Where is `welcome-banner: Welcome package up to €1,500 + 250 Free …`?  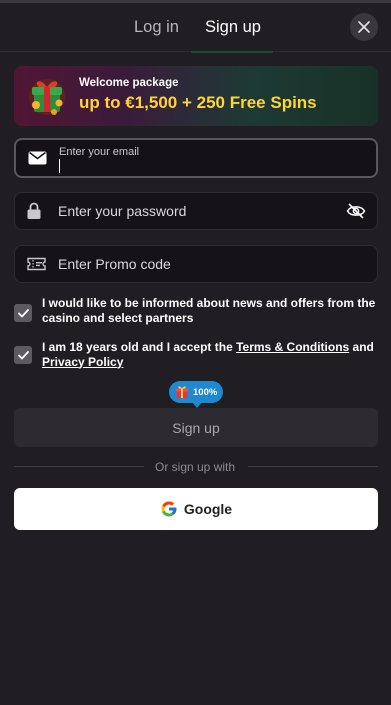
welcome-banner: Welcome package up to €1,500 + 250 Free … is located at coordinates (196, 96).